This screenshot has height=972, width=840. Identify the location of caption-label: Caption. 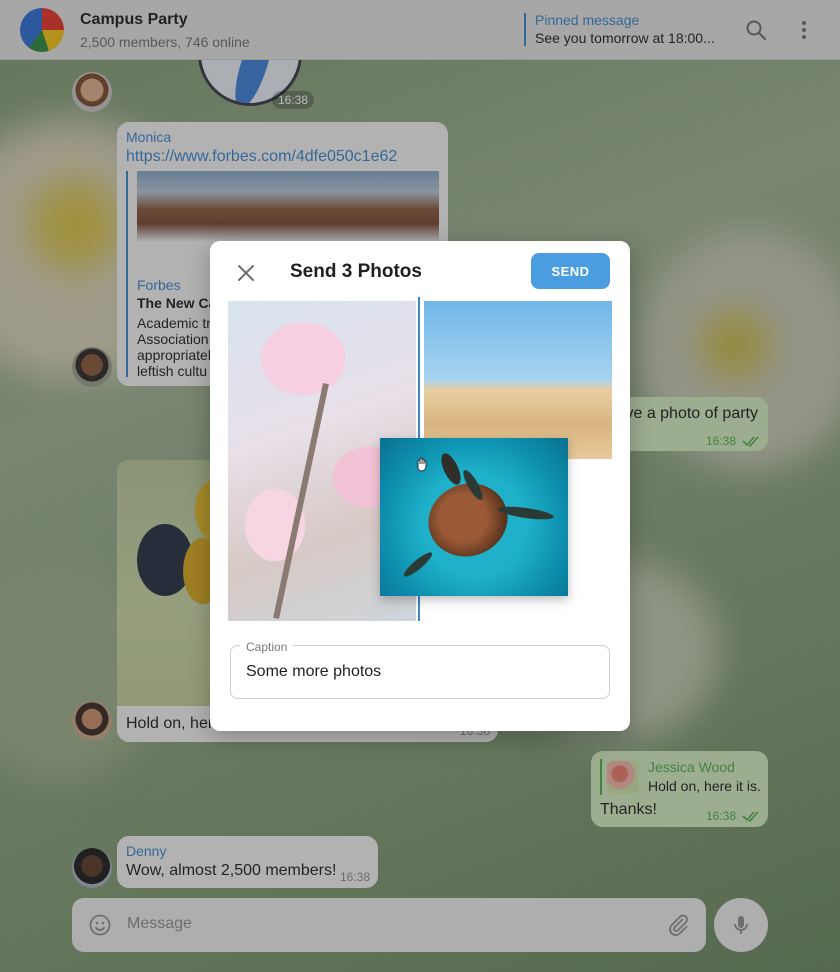
(267, 647).